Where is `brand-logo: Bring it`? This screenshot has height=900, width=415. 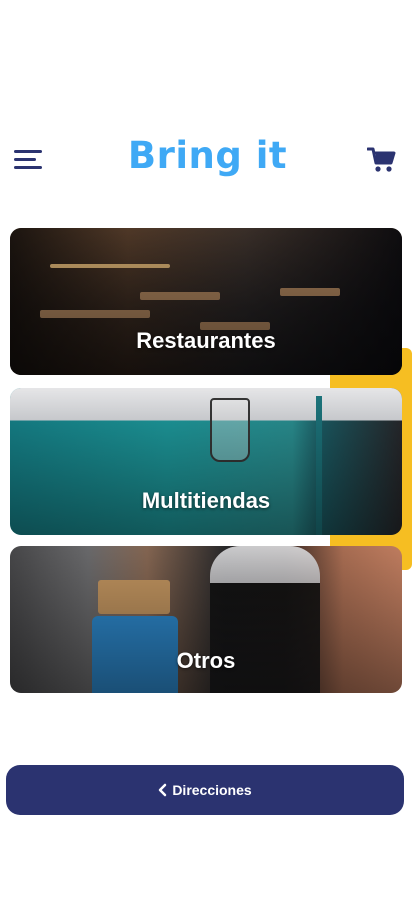 brand-logo: Bring it is located at coordinates (207, 155).